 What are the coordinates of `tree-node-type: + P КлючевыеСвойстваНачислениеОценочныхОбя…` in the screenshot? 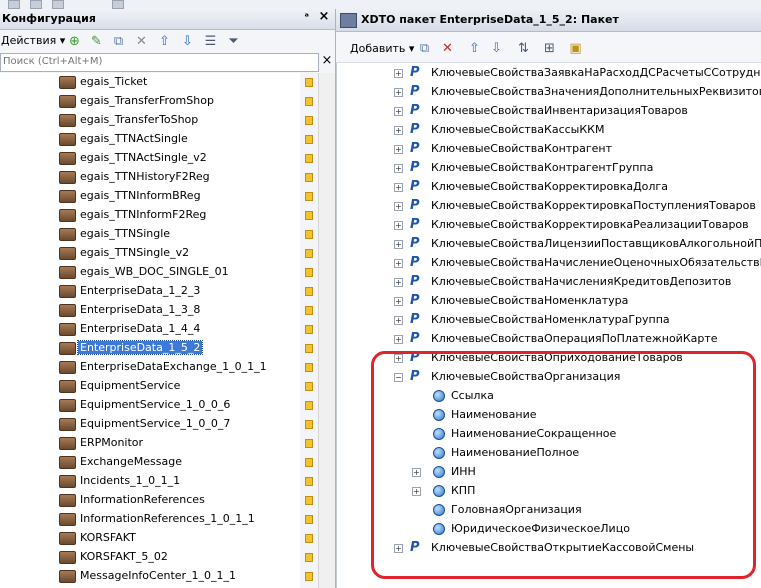 It's located at (549, 263).